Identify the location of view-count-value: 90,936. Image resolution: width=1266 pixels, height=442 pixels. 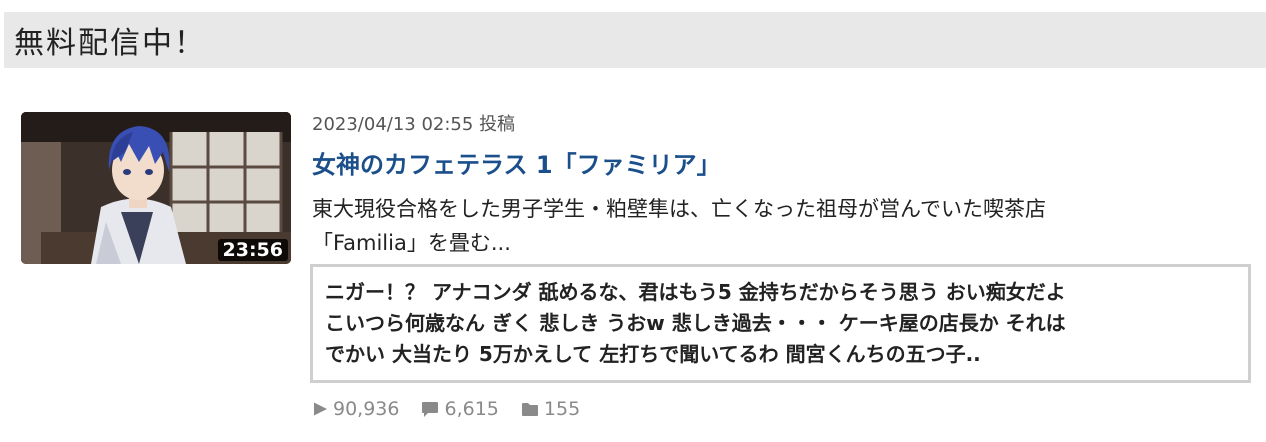
(366, 409).